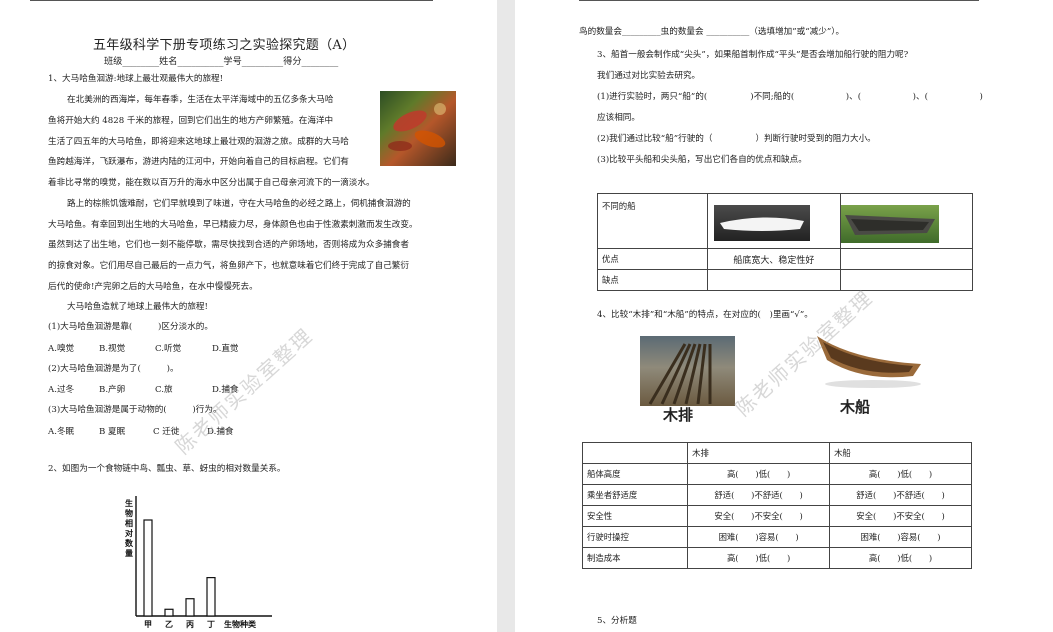 The height and width of the screenshot is (632, 1053). What do you see at coordinates (240, 624) in the screenshot?
I see `x-axis-label: 生物种类` at bounding box center [240, 624].